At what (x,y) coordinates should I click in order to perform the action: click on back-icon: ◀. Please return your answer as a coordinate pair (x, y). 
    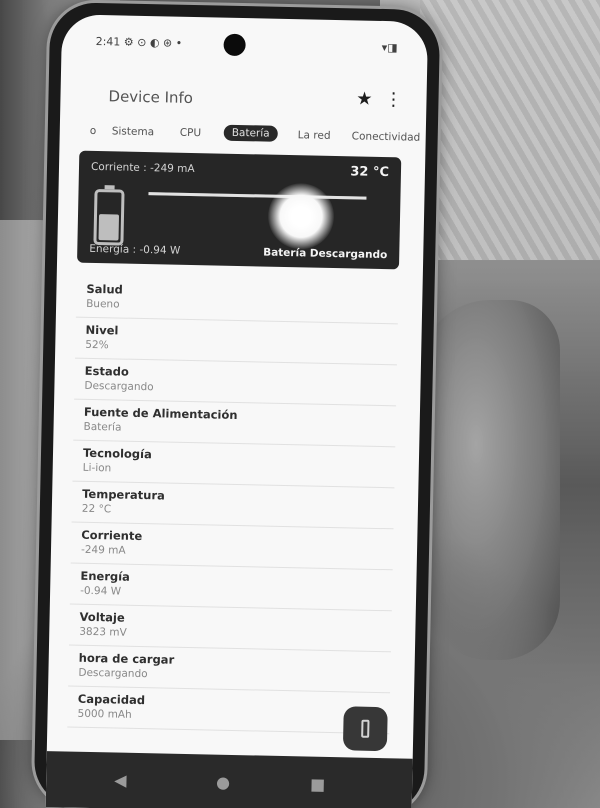
    Looking at the image, I should click on (120, 780).